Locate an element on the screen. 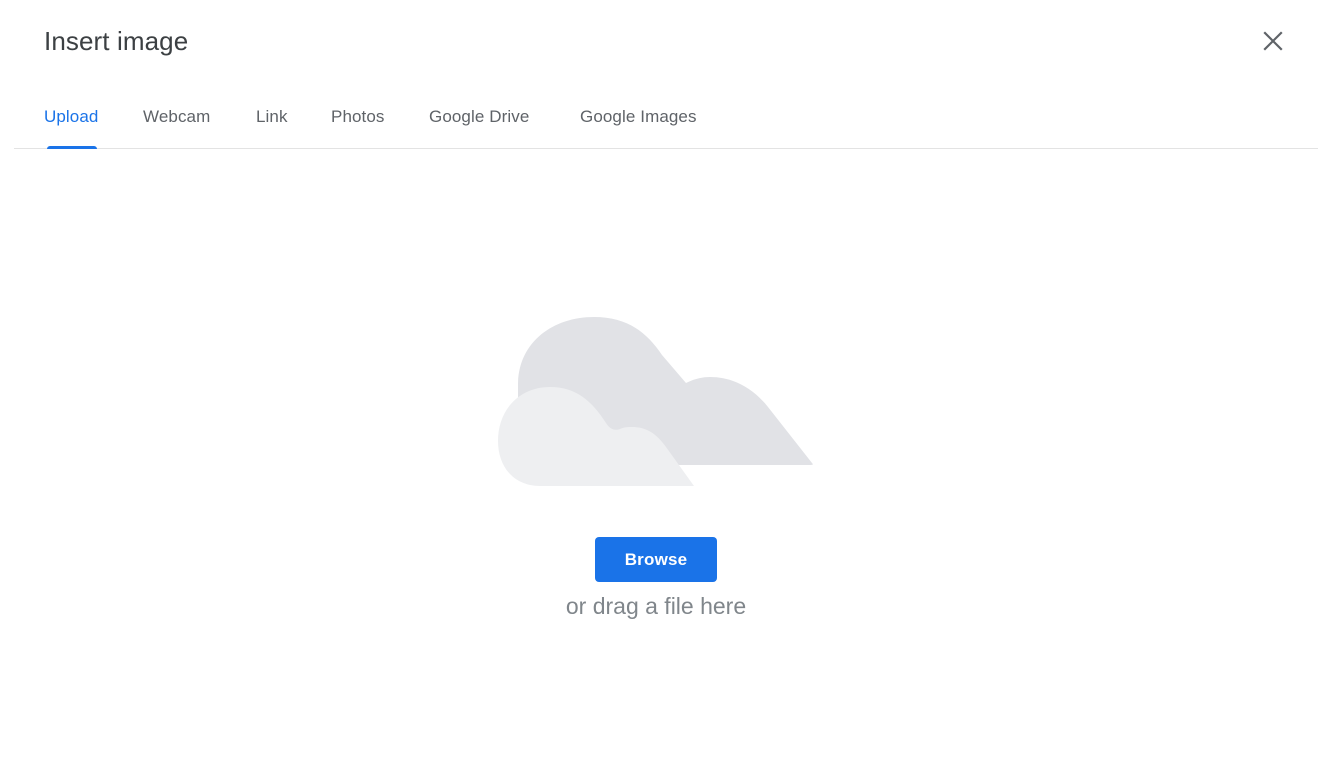 The height and width of the screenshot is (758, 1332). tab-label: Photos is located at coordinates (358, 116).